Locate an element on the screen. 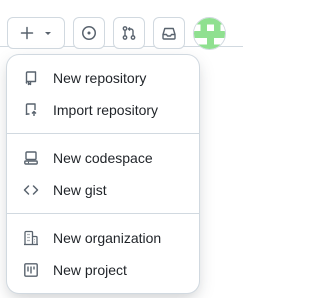 The image size is (320, 298). menu-item-label: Import repository is located at coordinates (106, 110).